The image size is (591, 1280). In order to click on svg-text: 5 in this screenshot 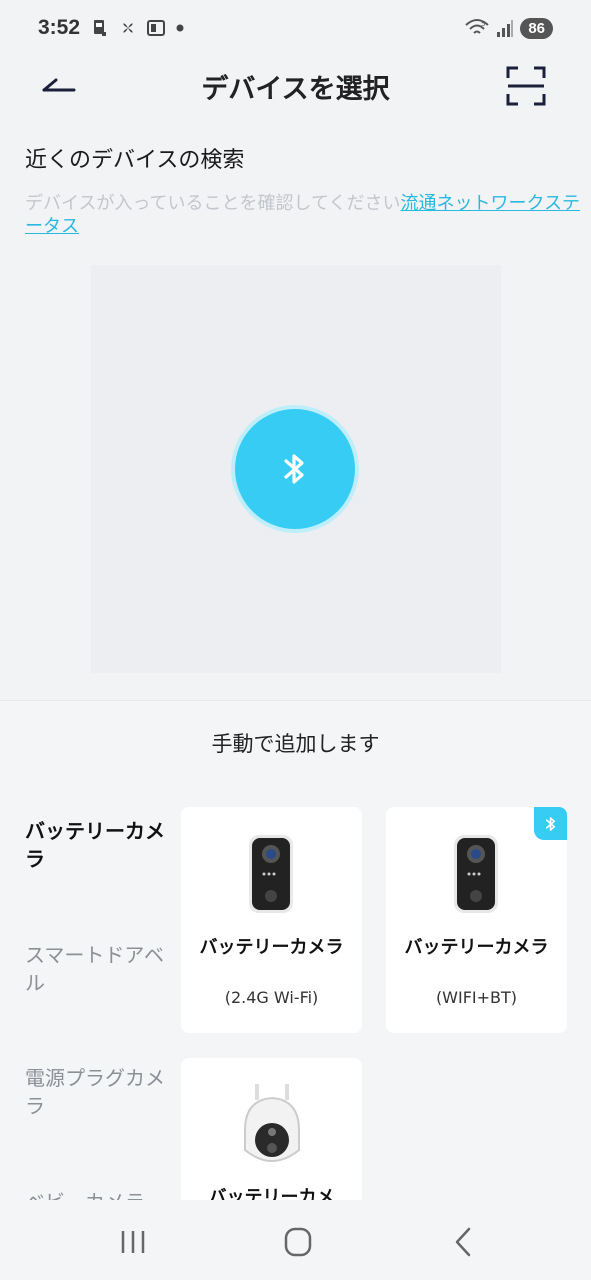, I will do `click(483, 24)`.